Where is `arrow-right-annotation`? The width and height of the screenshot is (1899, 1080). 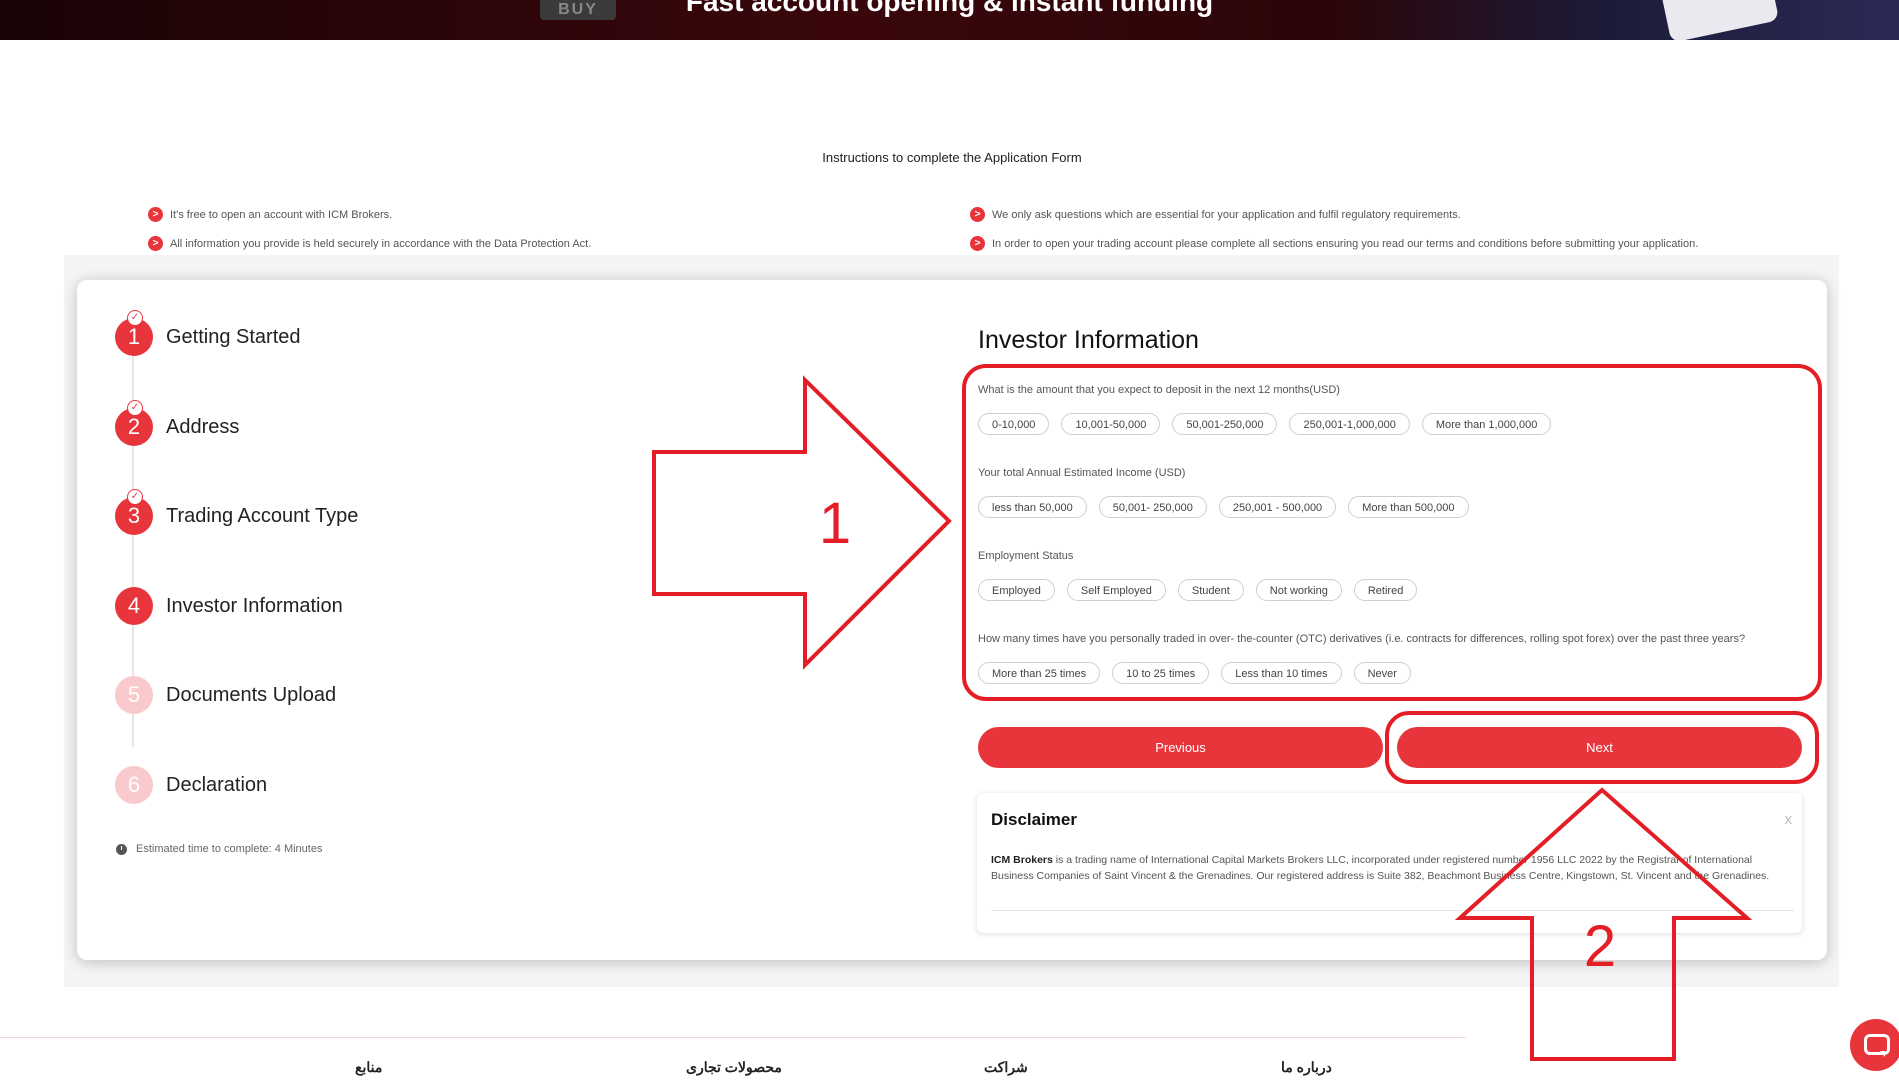 arrow-right-annotation is located at coordinates (802, 522).